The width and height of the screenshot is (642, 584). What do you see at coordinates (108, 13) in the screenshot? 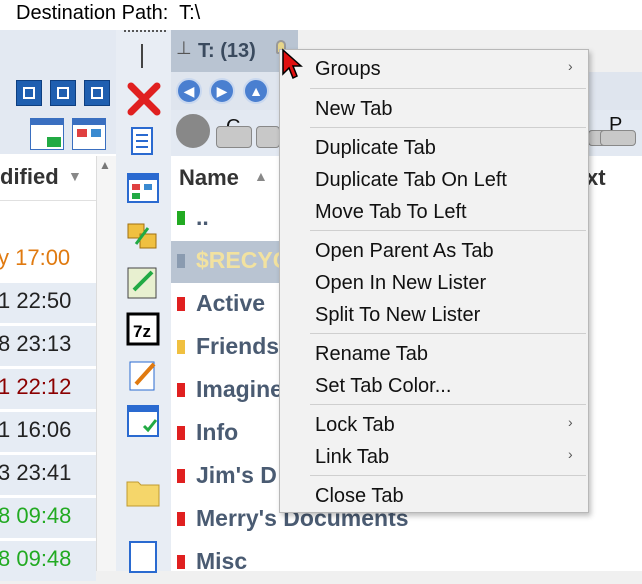
I see `destination-path-label: Destination Path: T:\` at bounding box center [108, 13].